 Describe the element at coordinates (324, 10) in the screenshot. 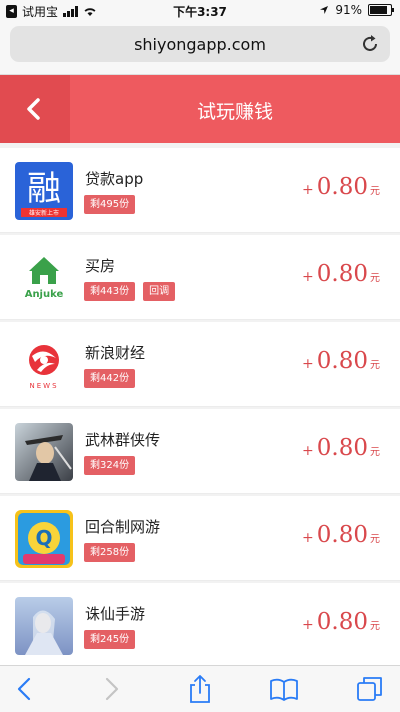

I see `location-icon` at that location.